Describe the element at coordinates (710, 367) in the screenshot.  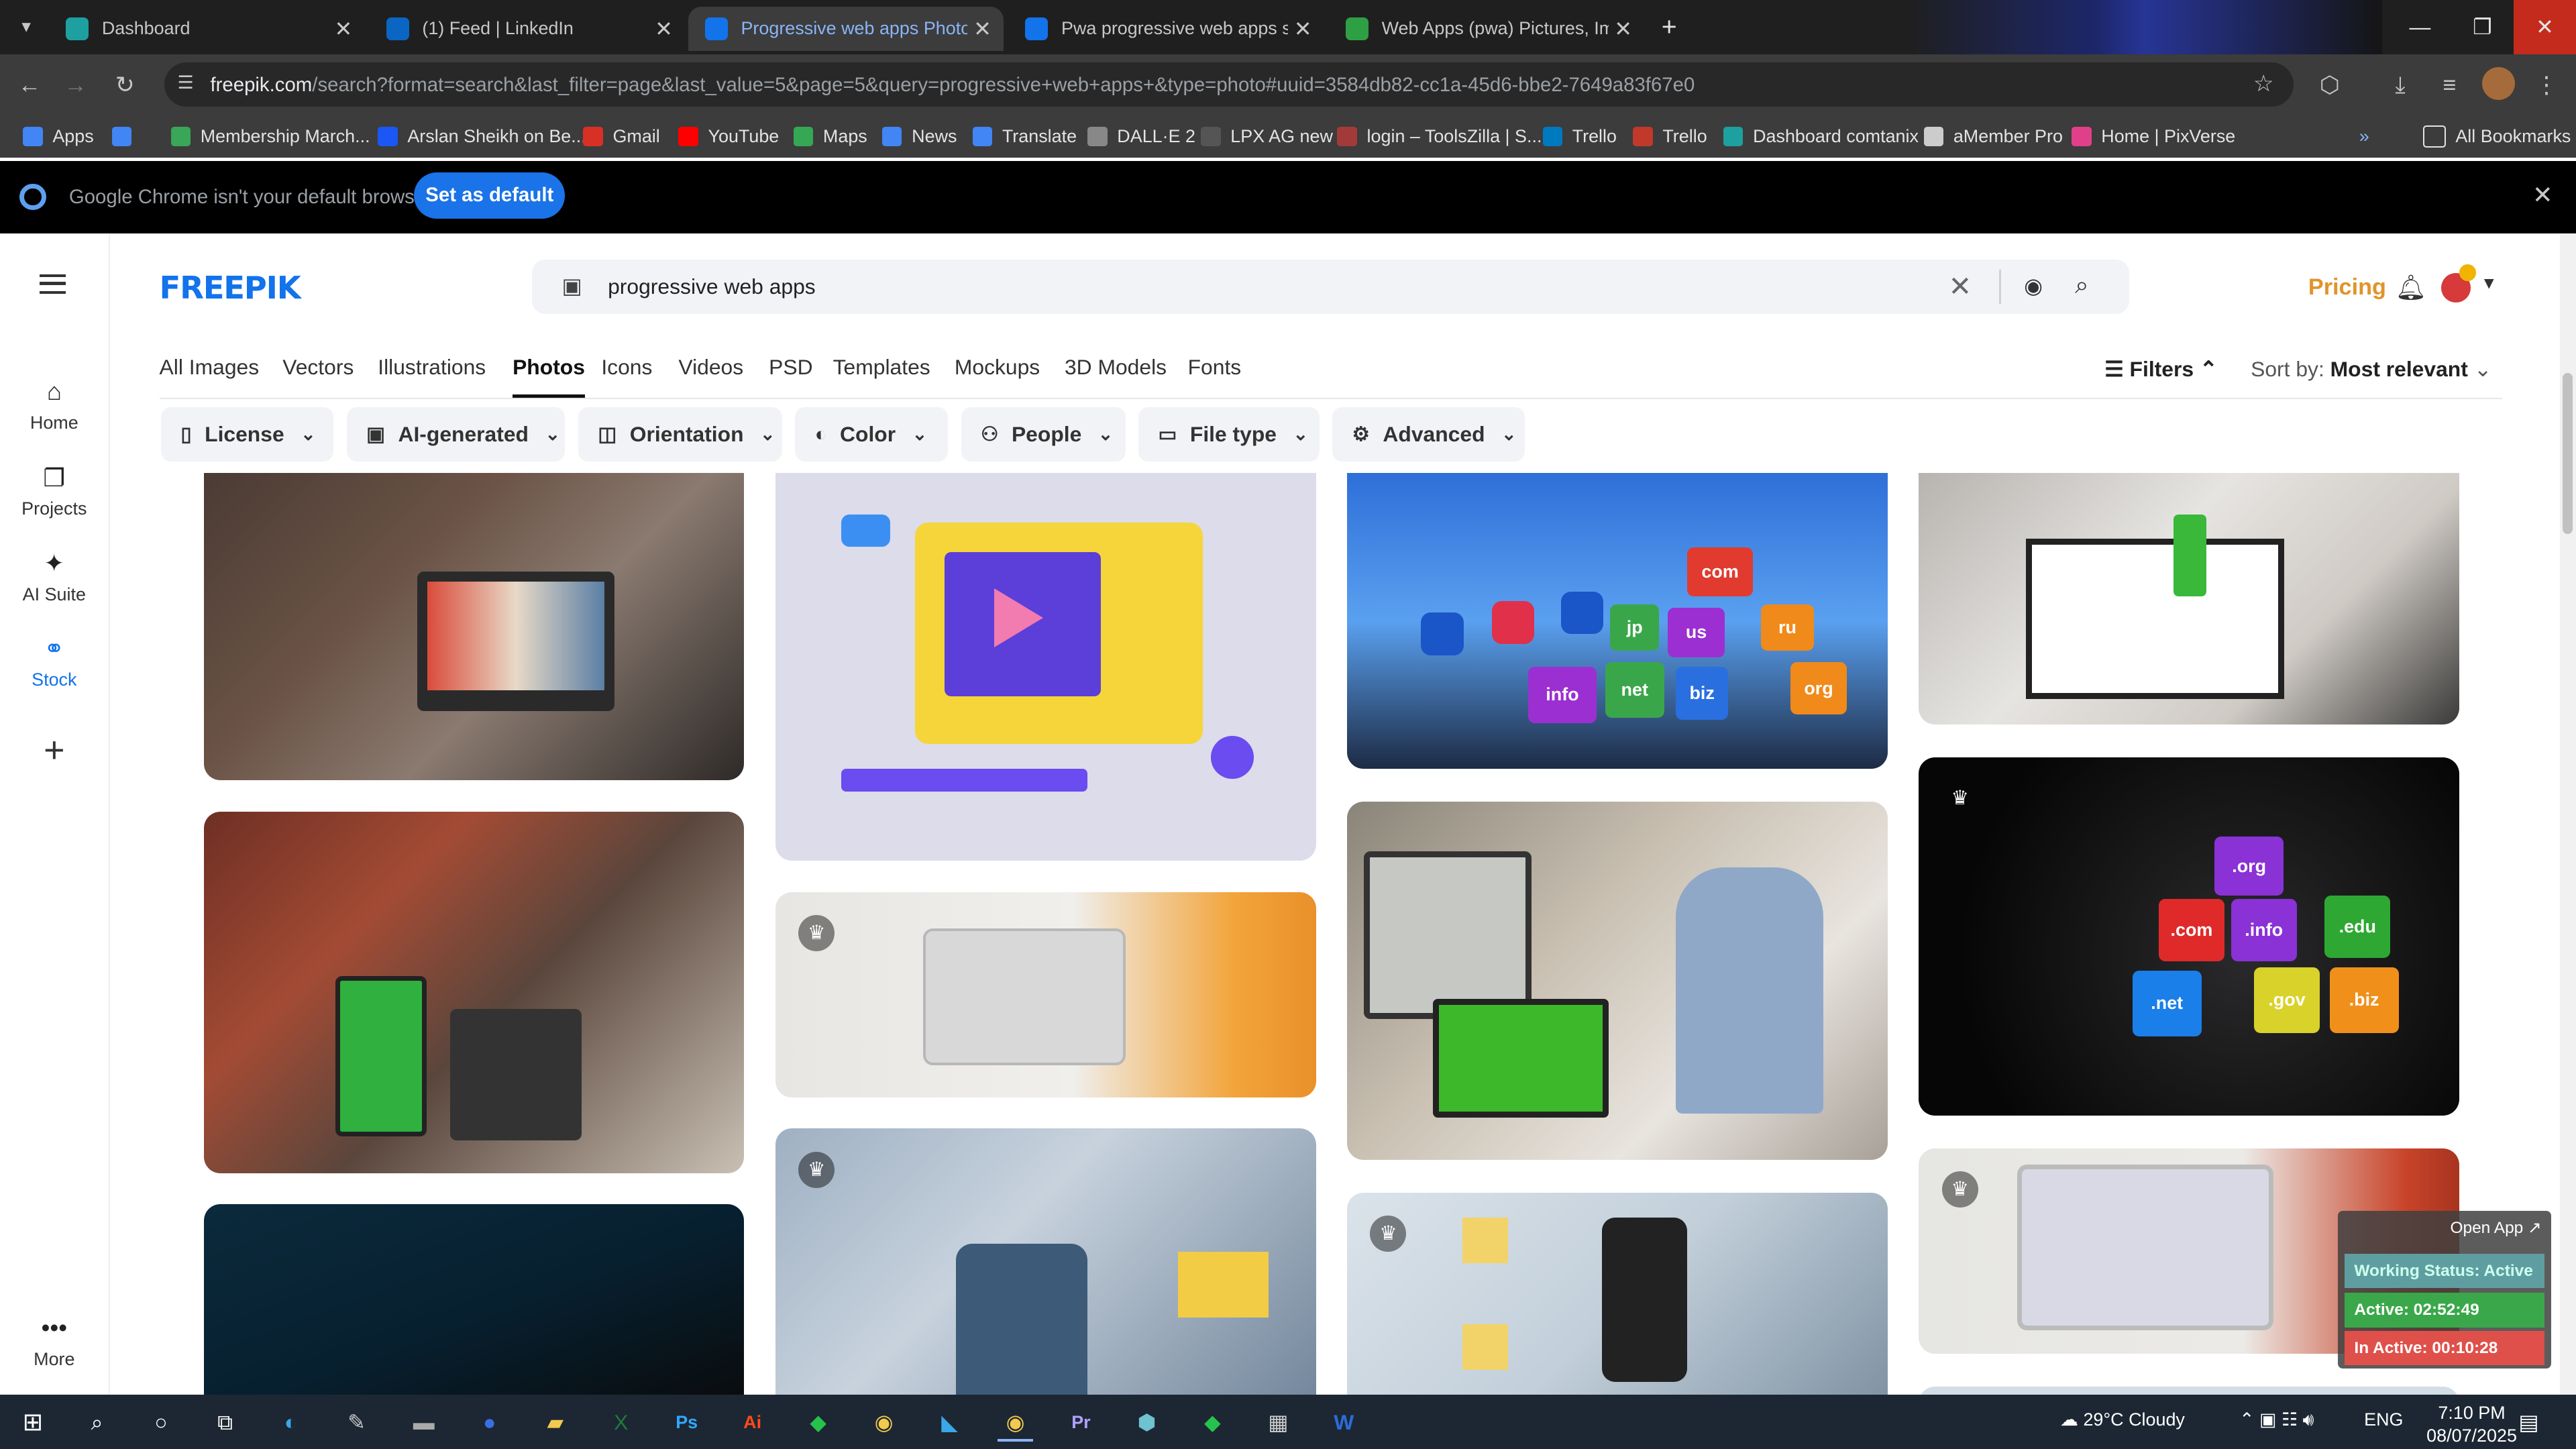
I see `tab-videos: Videos` at that location.